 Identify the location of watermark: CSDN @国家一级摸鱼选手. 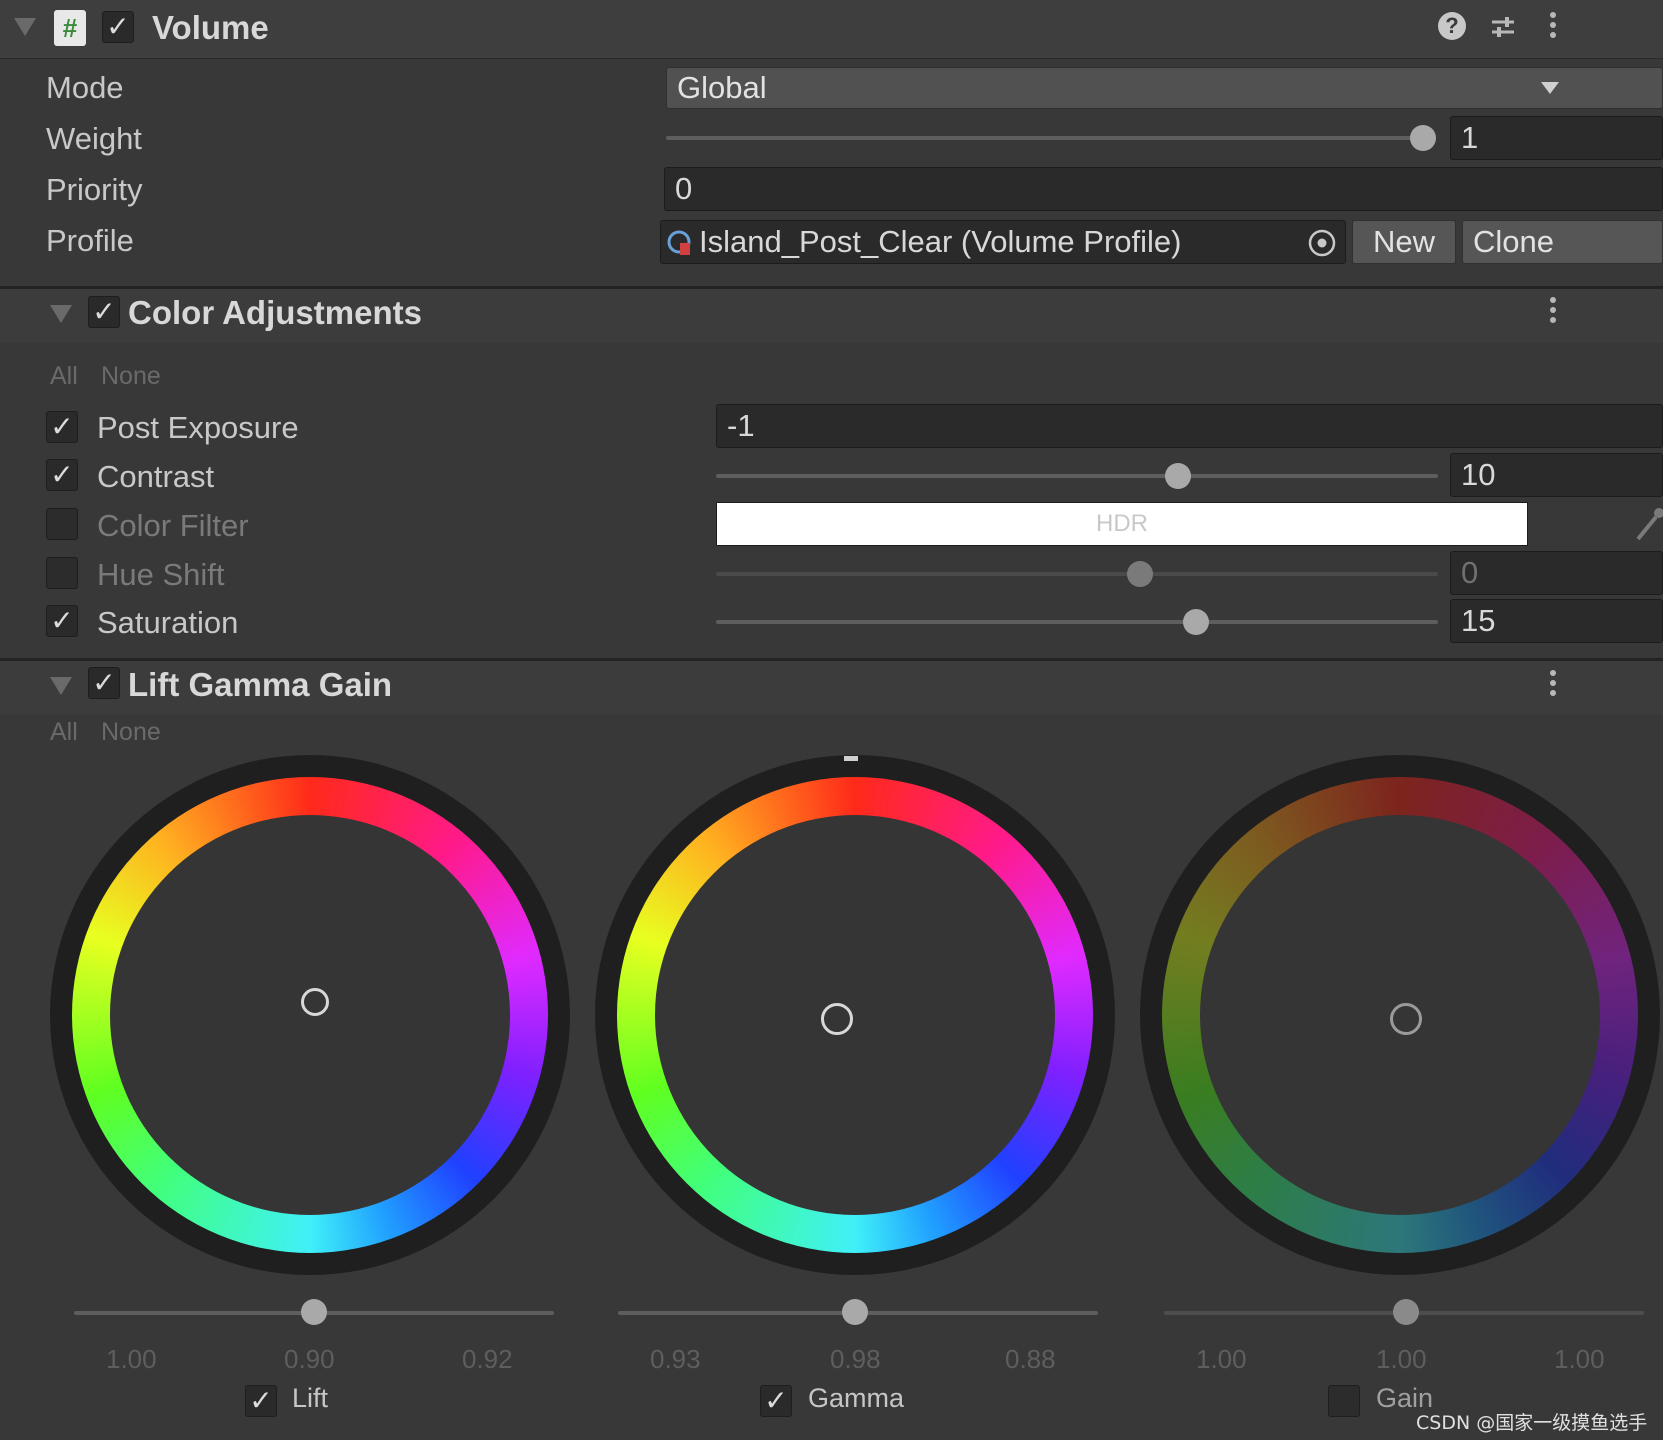
(1532, 1423).